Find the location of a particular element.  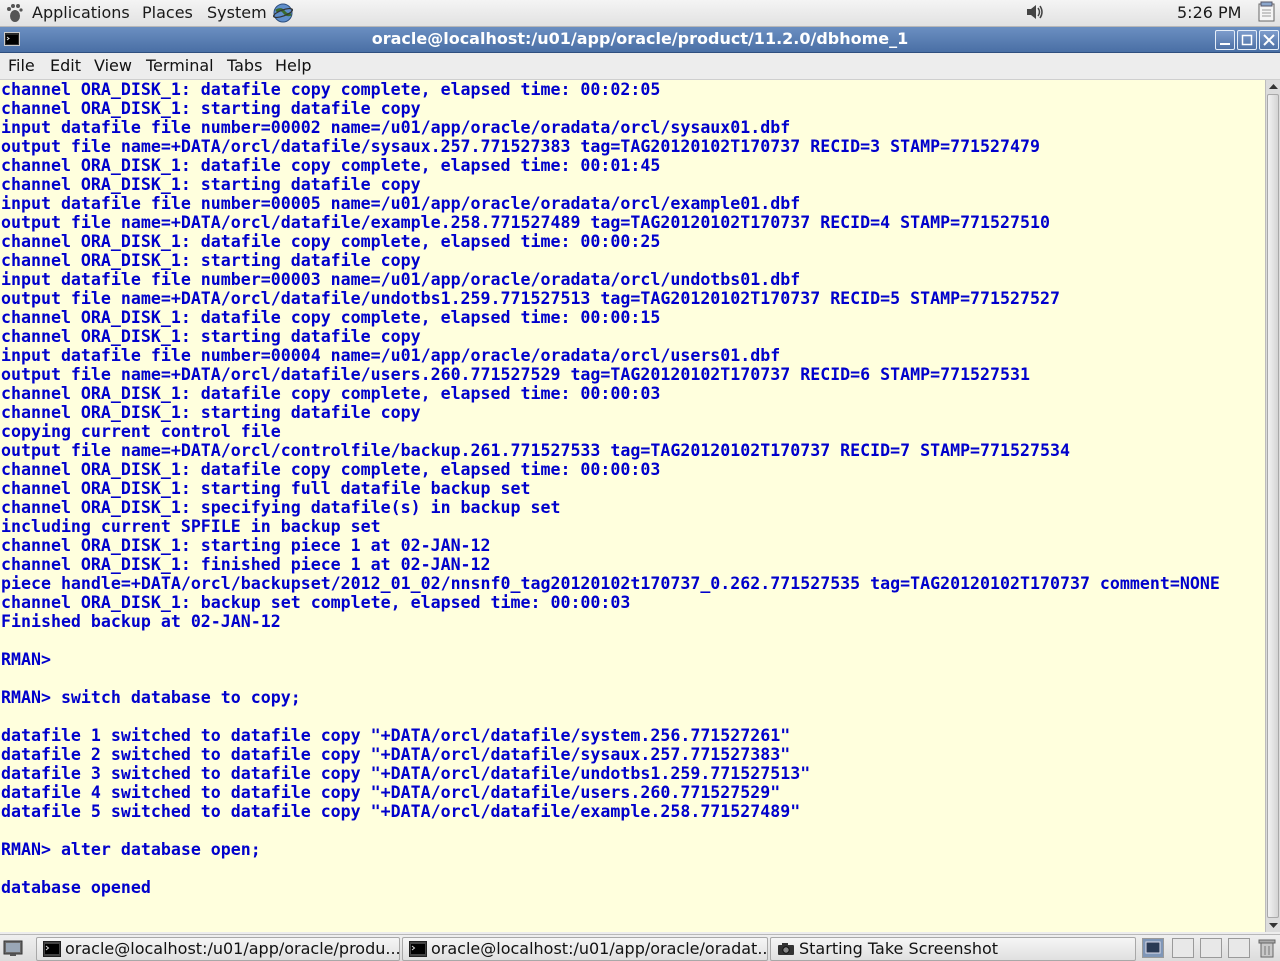

top-panel: Applications Places System 5:26 PM is located at coordinates (640, 13).